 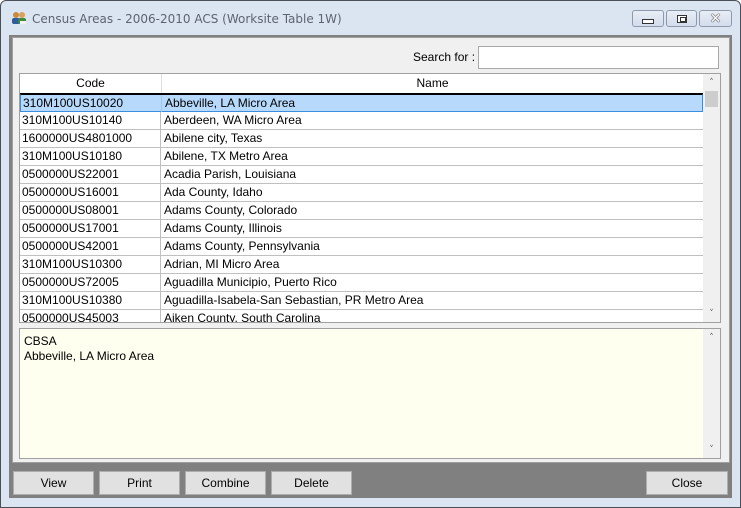 What do you see at coordinates (90, 138) in the screenshot?
I see `cell-code: 1600000US4801000` at bounding box center [90, 138].